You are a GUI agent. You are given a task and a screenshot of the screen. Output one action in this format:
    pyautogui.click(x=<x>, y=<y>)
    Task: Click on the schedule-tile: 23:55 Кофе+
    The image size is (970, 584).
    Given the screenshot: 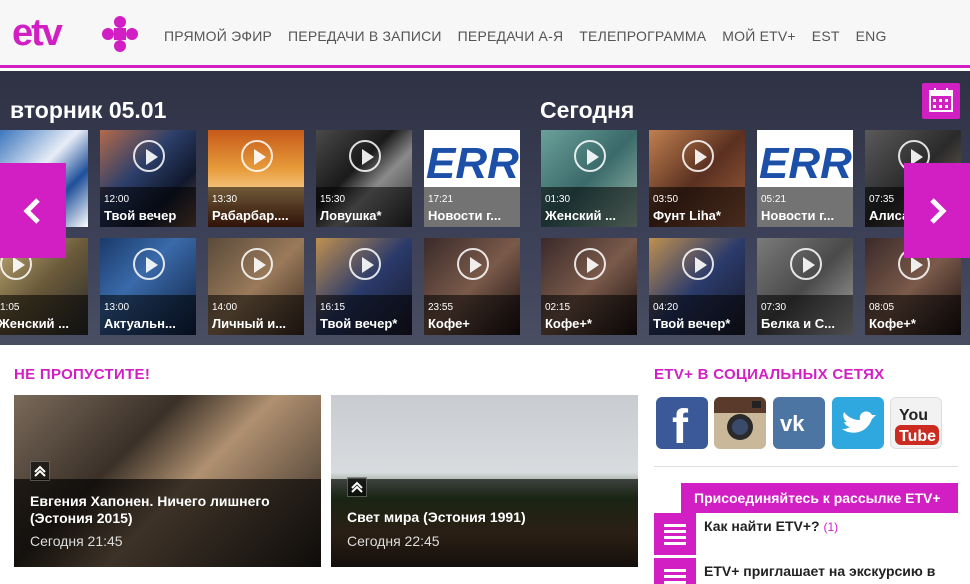 What is the action you would take?
    pyautogui.click(x=472, y=286)
    